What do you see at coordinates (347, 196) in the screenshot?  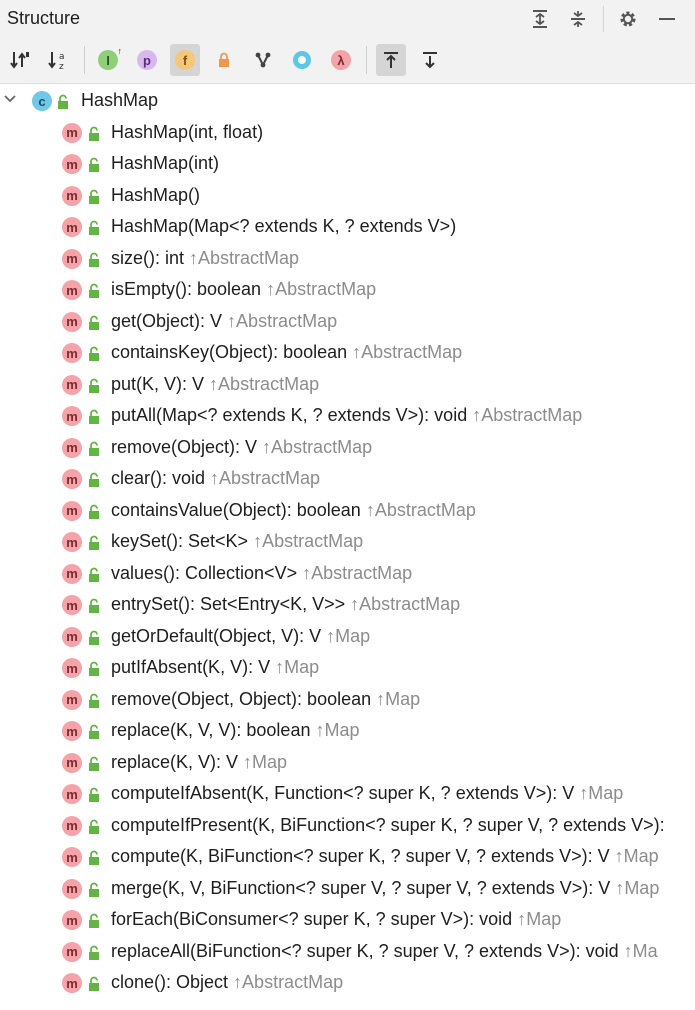 I see `tree-method-row: m HashMap()` at bounding box center [347, 196].